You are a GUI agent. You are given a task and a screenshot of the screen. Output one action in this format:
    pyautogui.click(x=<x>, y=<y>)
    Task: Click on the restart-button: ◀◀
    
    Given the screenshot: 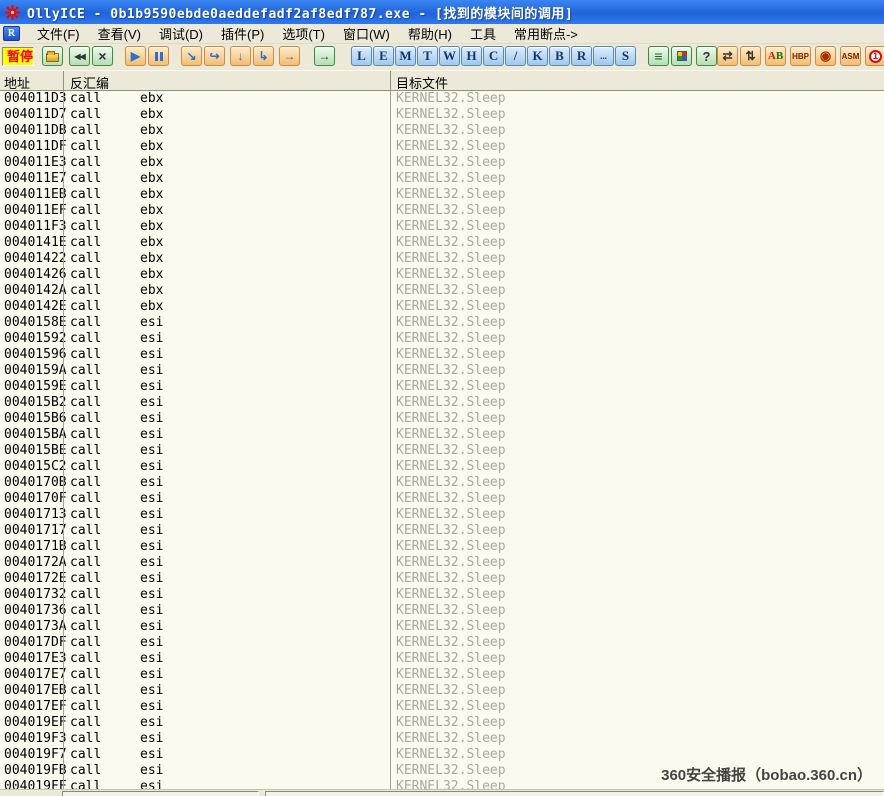 What is the action you would take?
    pyautogui.click(x=80, y=56)
    